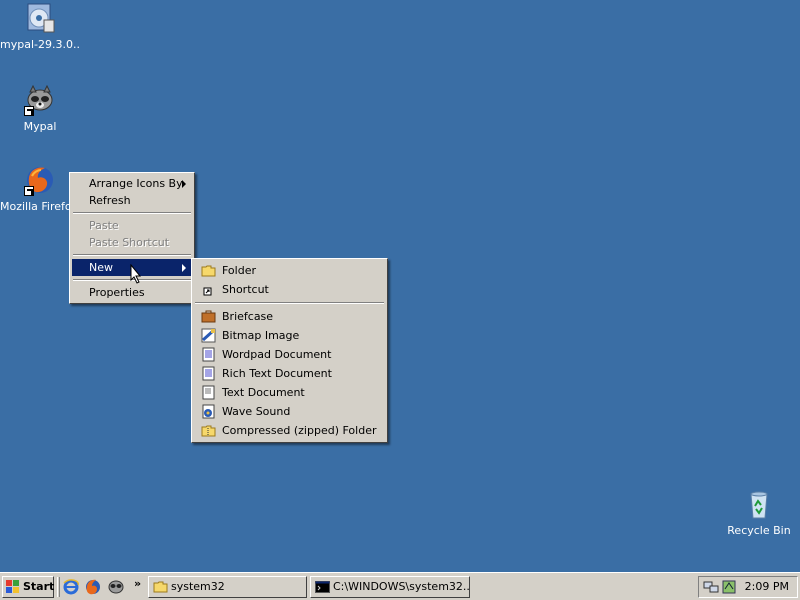 The image size is (800, 600). What do you see at coordinates (208, 411) in the screenshot?
I see `wave-sound-icon` at bounding box center [208, 411].